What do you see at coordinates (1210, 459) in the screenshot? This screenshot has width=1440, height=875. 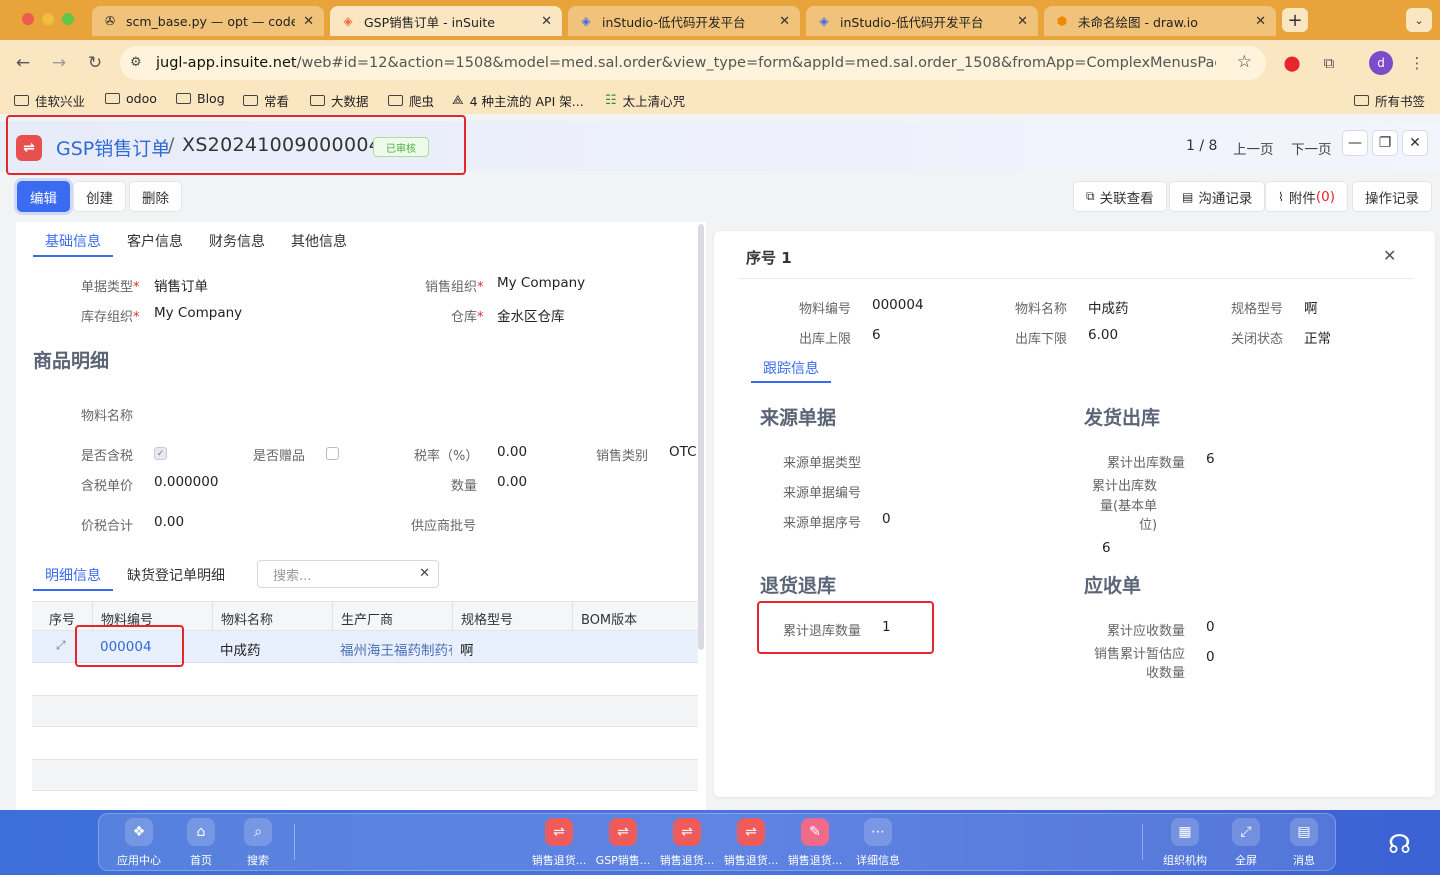 I see `out-qty-value: 6` at bounding box center [1210, 459].